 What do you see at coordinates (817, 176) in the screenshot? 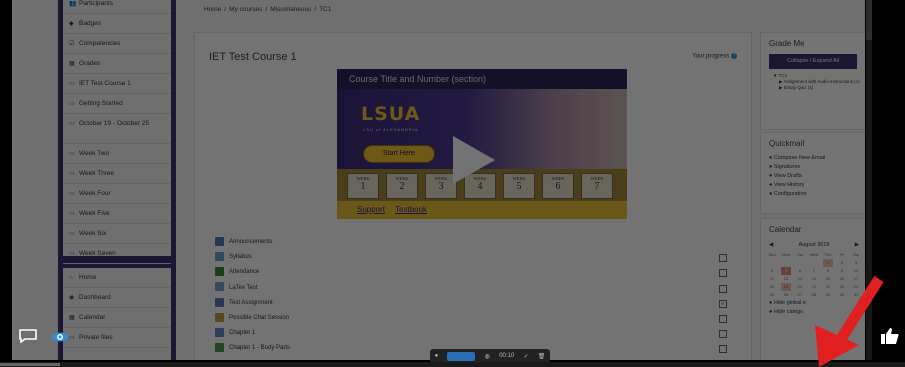
I see `quickmail-link: ● View Drafts` at bounding box center [817, 176].